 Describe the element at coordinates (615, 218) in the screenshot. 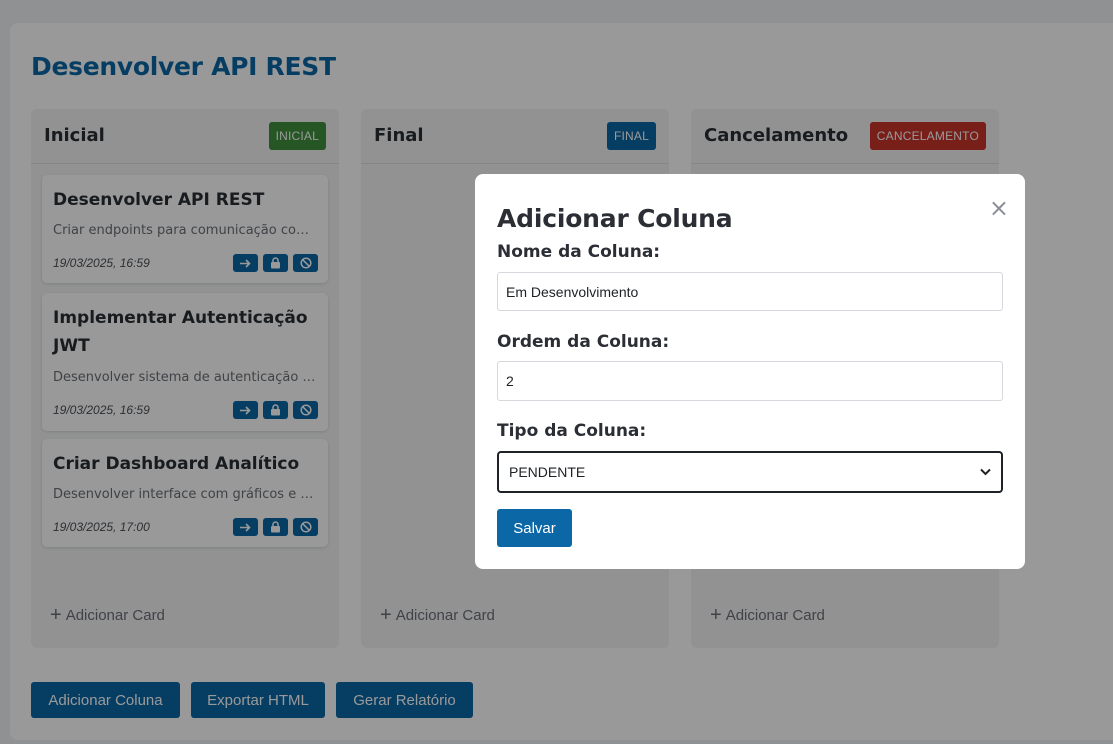

I see `modal-title: Adicionar Coluna` at that location.